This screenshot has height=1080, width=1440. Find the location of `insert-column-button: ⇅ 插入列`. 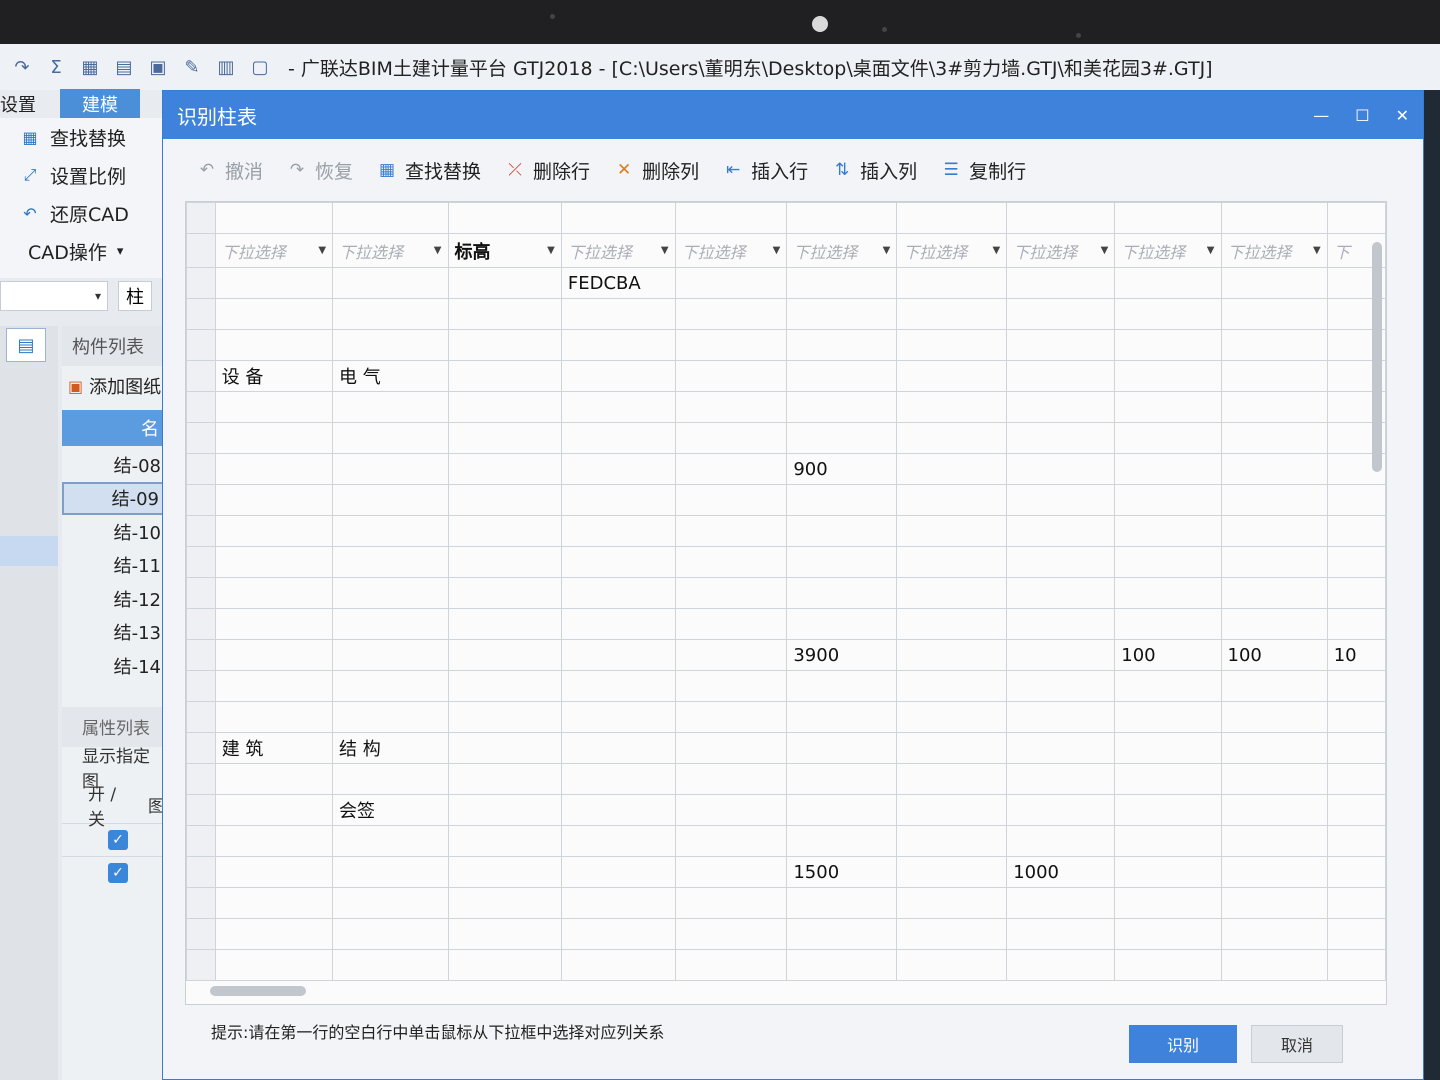

insert-column-button: ⇅ 插入列 is located at coordinates (873, 170).